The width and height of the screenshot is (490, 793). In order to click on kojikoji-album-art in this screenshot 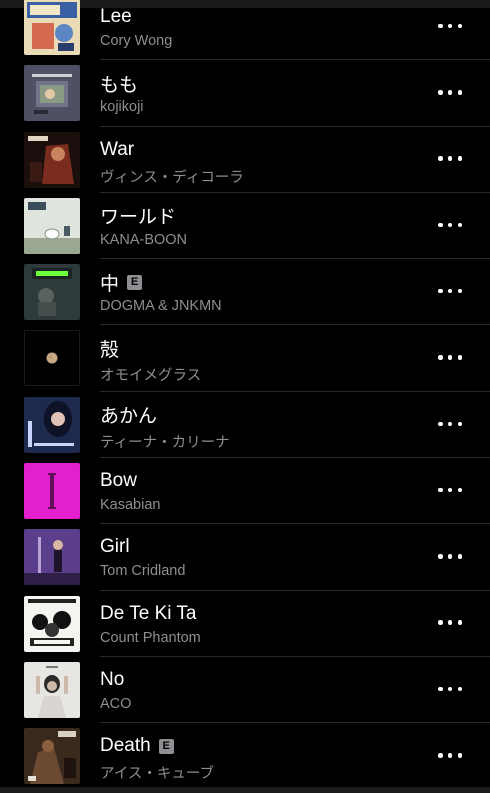, I will do `click(52, 93)`.